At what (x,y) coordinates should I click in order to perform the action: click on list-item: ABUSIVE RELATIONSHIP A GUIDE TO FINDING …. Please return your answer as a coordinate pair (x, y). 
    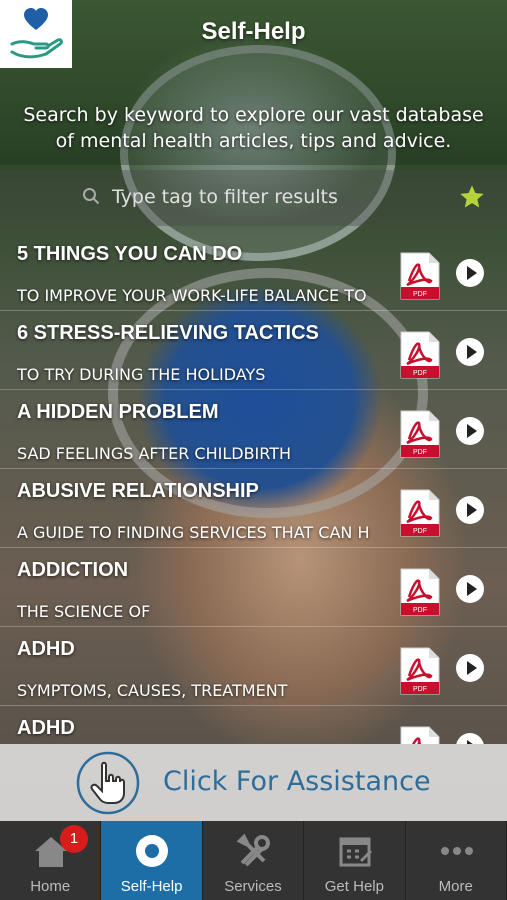
    Looking at the image, I should click on (253, 508).